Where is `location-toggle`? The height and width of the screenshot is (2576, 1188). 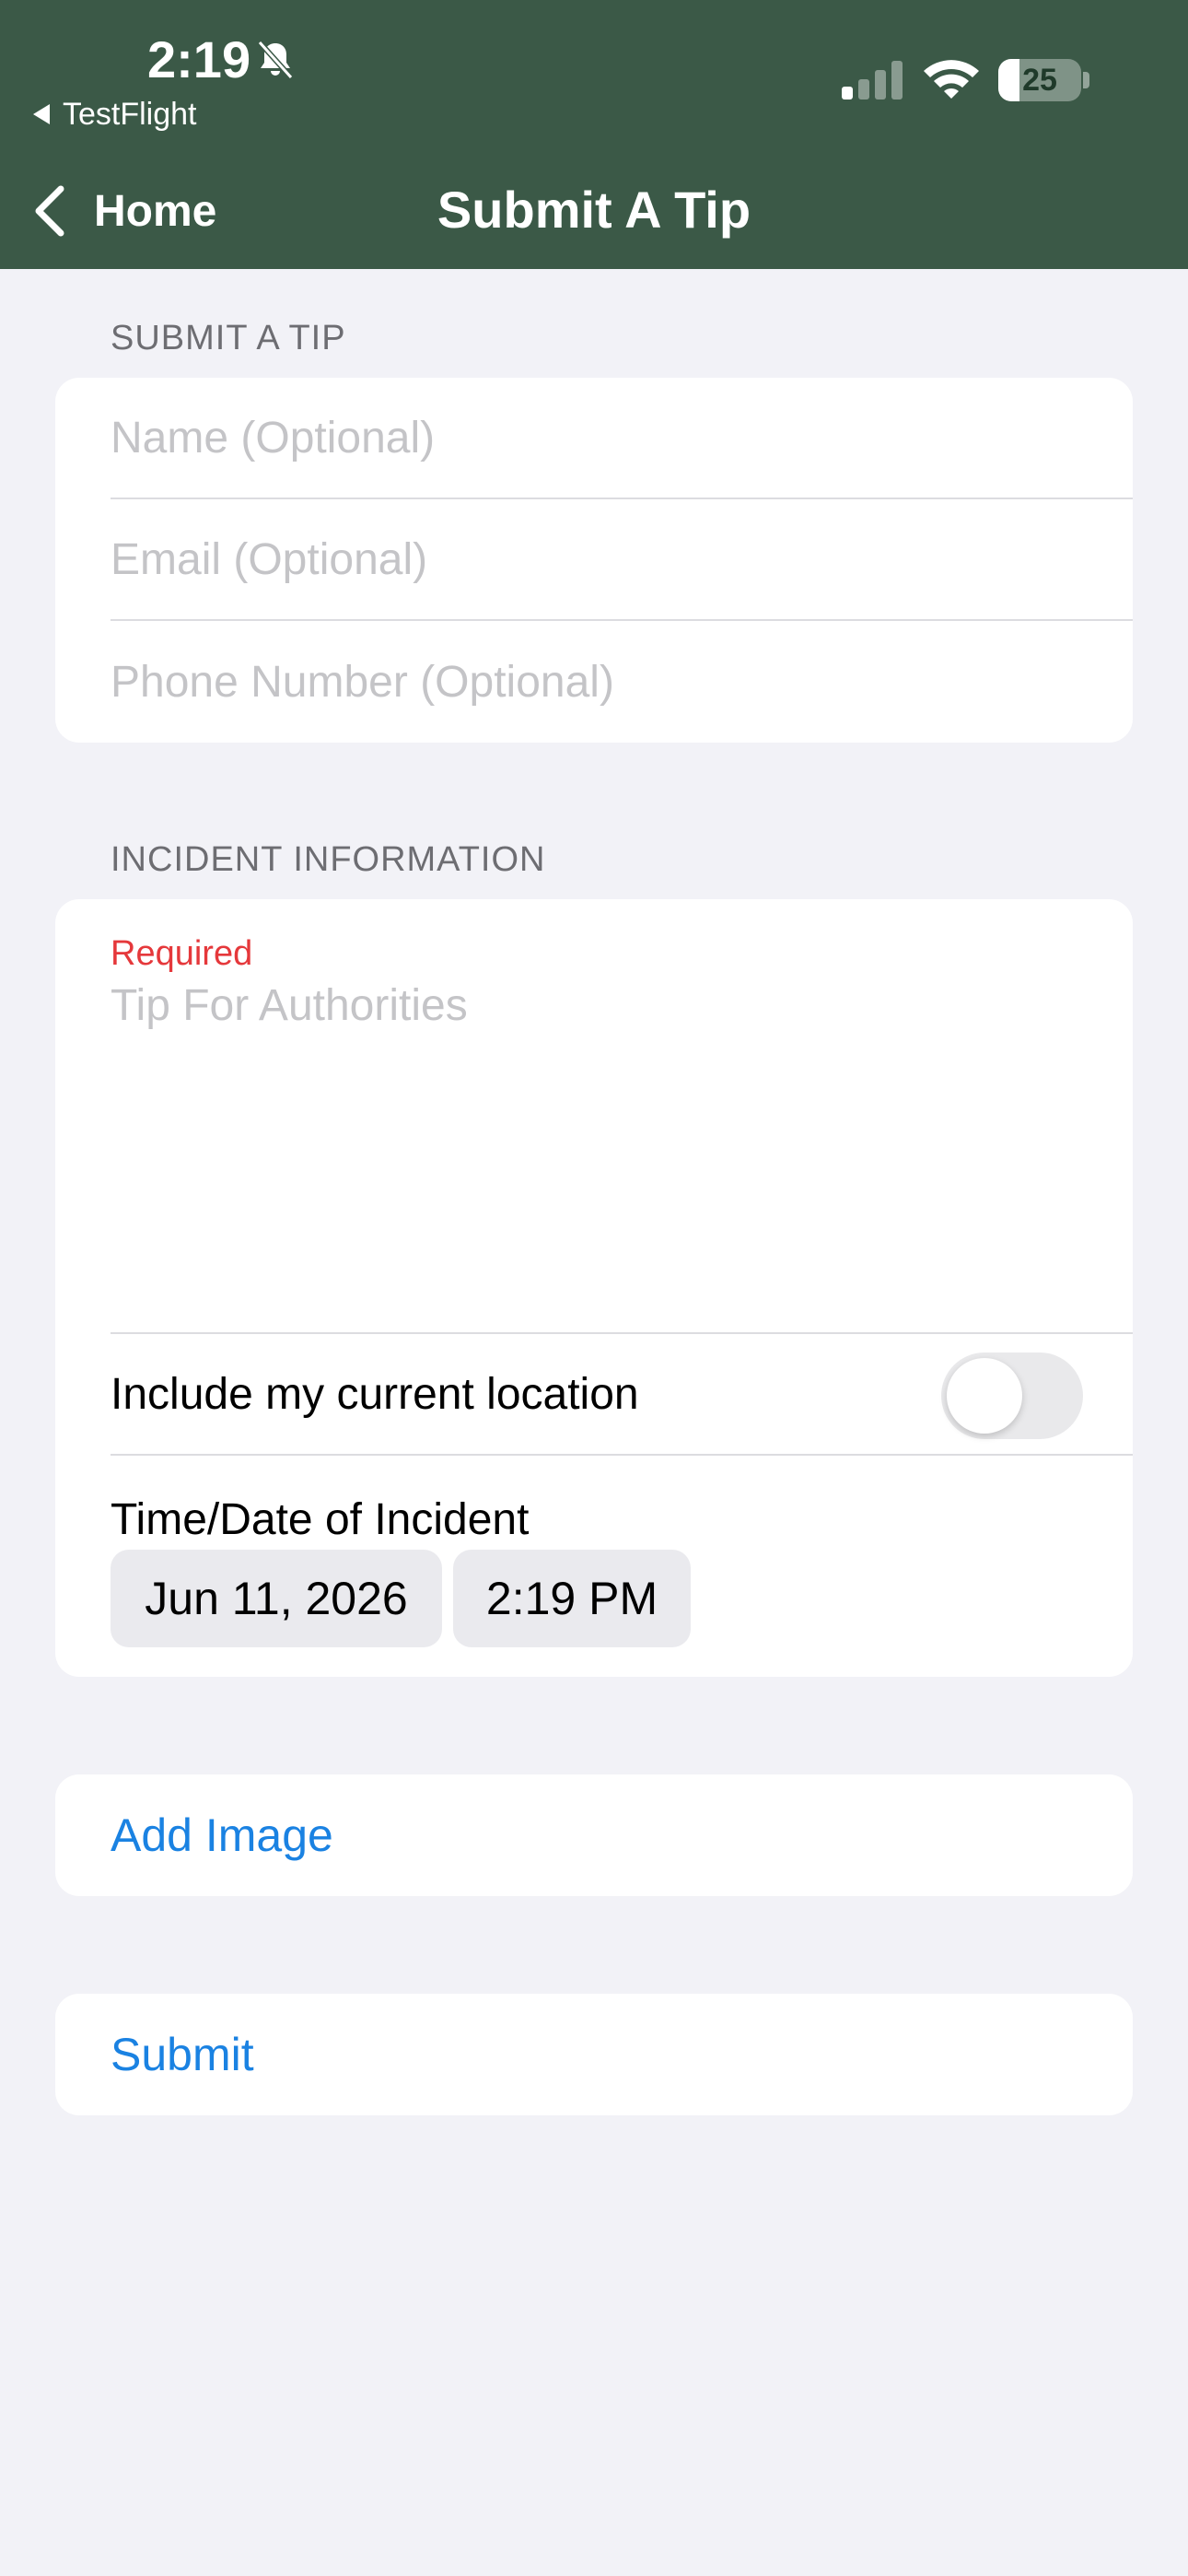 location-toggle is located at coordinates (1012, 1395).